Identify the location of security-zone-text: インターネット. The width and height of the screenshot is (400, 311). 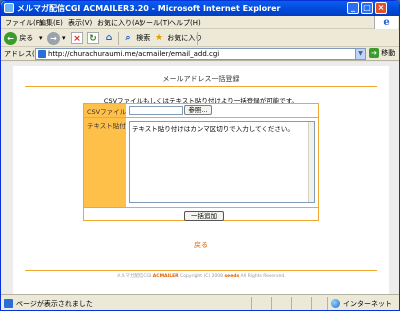
(367, 304).